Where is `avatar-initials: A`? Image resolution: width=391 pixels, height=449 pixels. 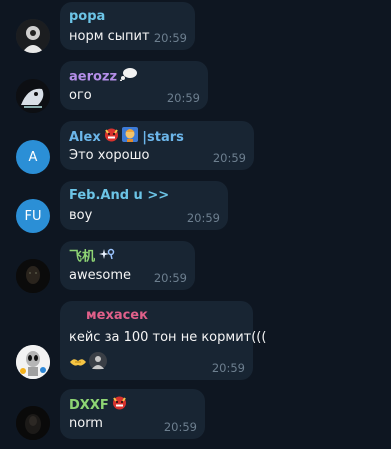 avatar-initials: A is located at coordinates (33, 157).